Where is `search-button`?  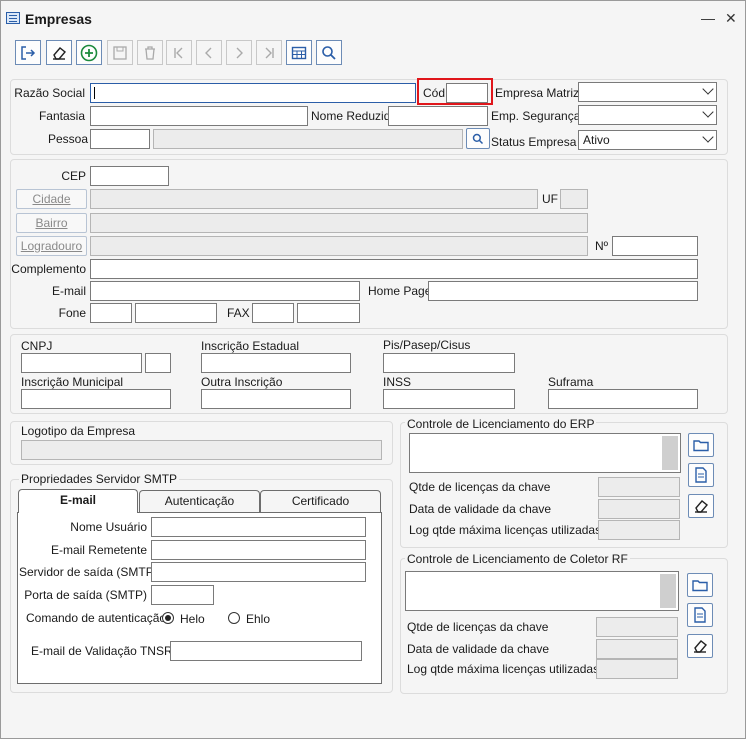
search-button is located at coordinates (329, 52).